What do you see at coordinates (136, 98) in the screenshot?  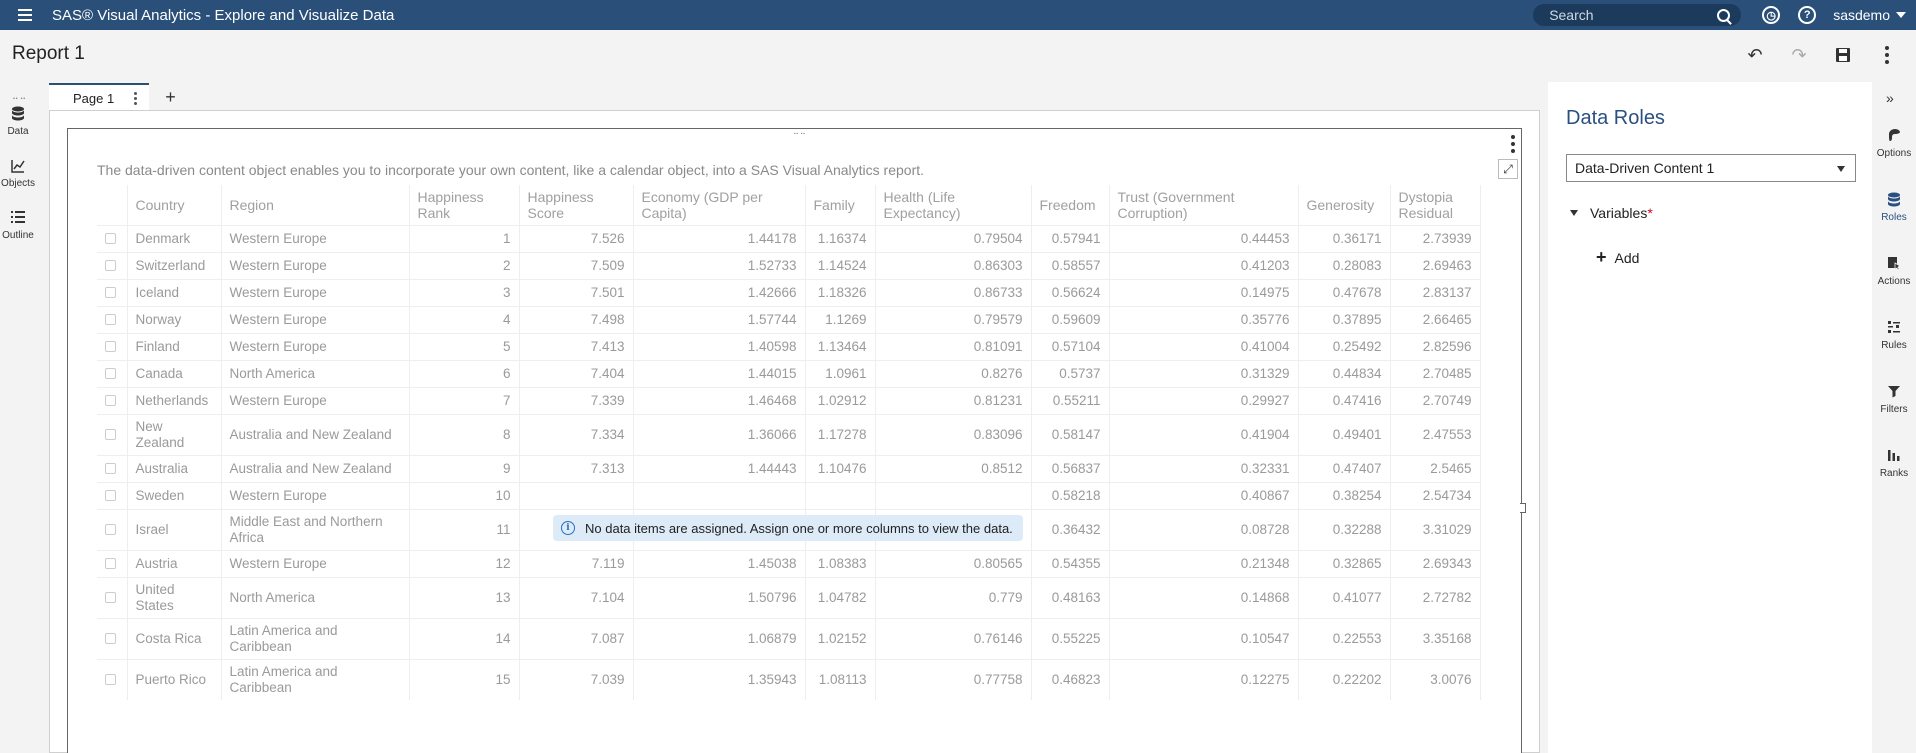 I see `tab-menu-icon` at bounding box center [136, 98].